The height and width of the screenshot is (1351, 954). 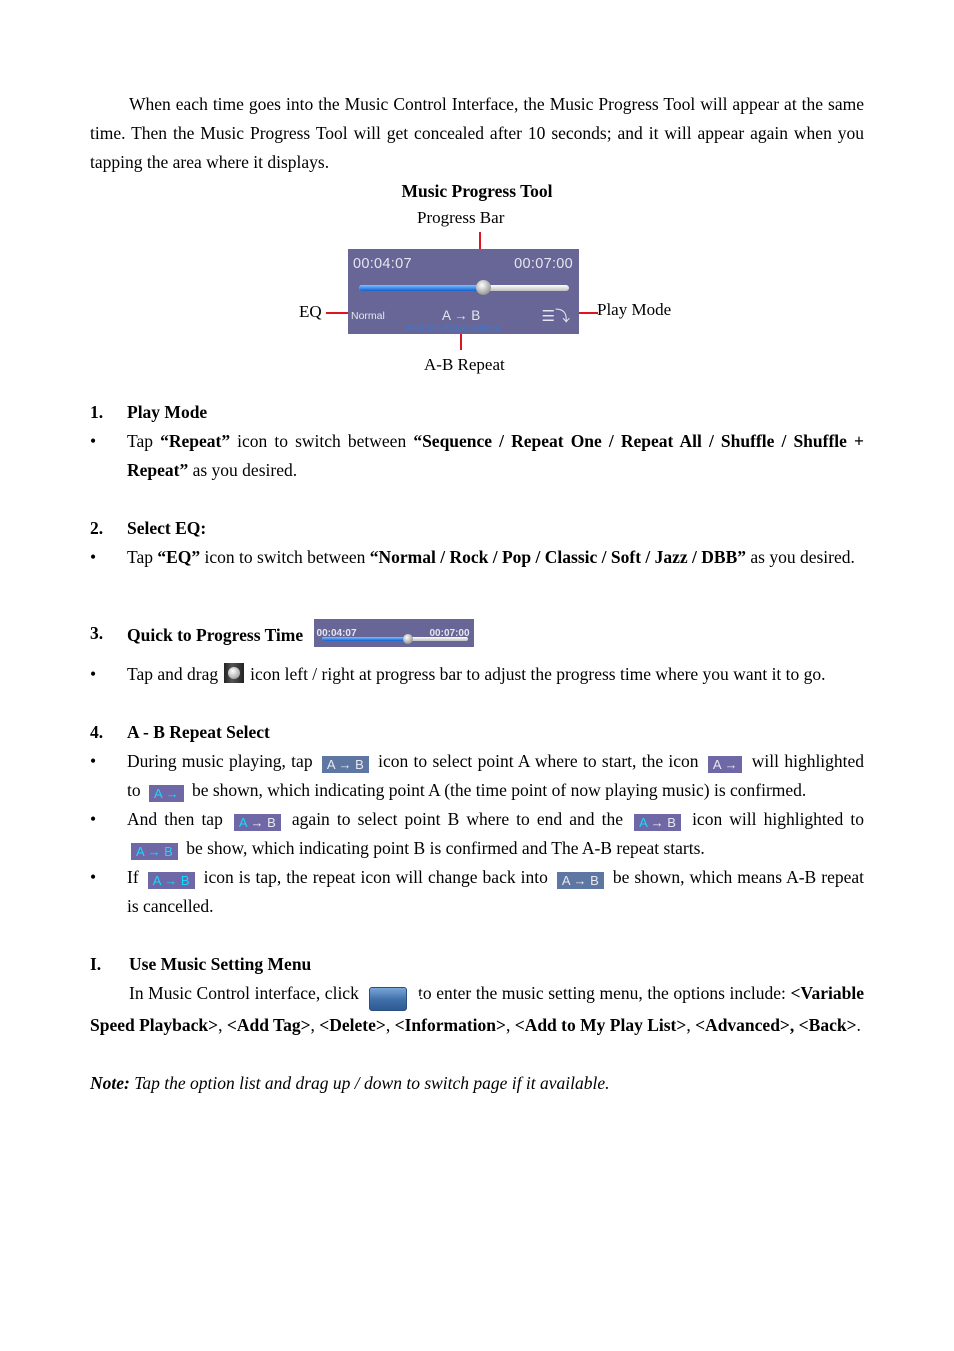 I want to click on option: <Add to My Play List>, so click(x=600, y=1025).